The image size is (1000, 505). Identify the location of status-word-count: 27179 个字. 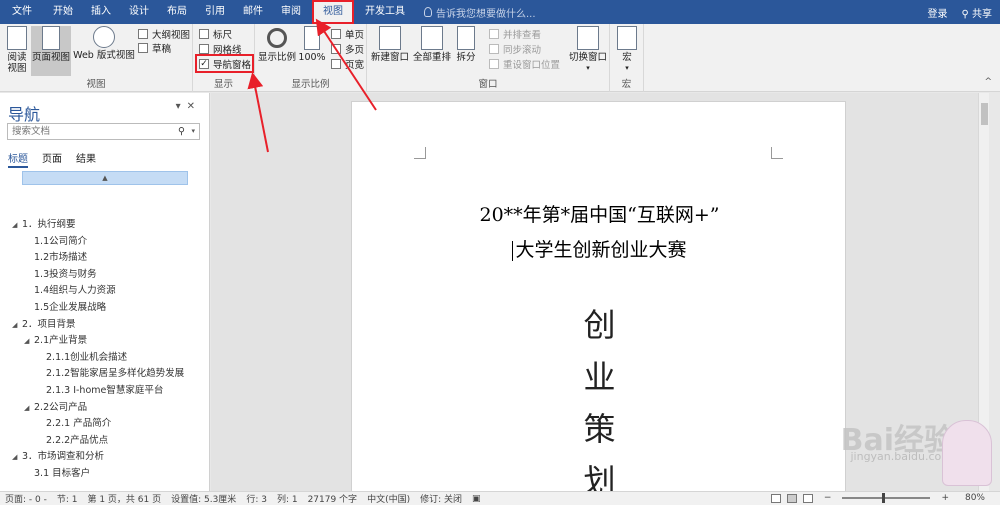
(333, 498).